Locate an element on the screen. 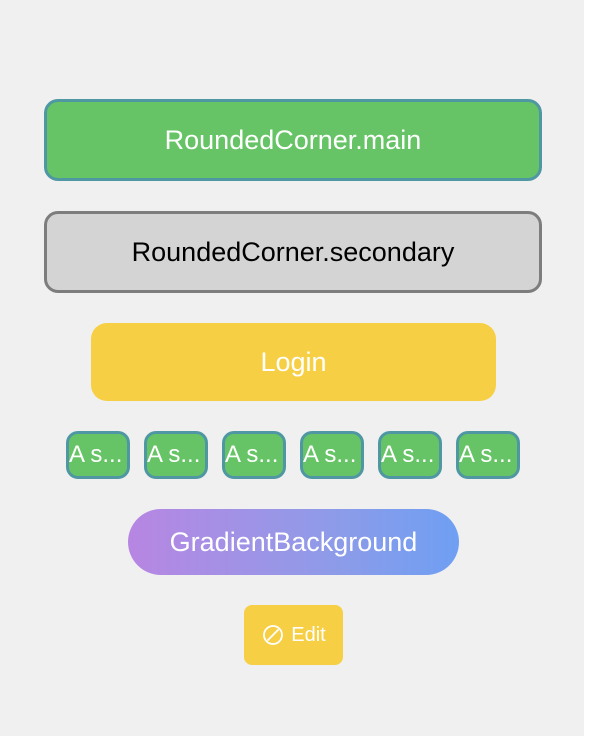 The height and width of the screenshot is (736, 590). rounded-corner-secondary-label: RoundedCorner.secondary is located at coordinates (293, 251).